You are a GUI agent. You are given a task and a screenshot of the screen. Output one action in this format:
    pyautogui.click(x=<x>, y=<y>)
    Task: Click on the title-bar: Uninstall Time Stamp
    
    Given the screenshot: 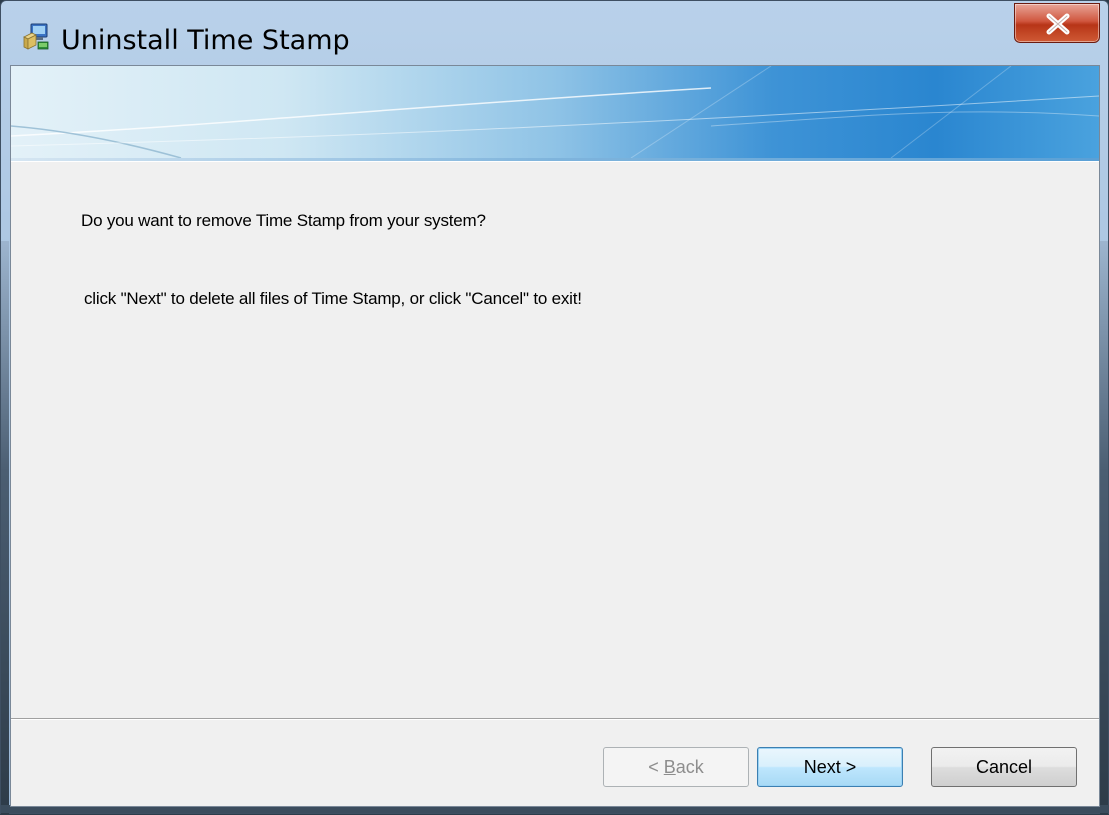 What is the action you would take?
    pyautogui.click(x=554, y=33)
    